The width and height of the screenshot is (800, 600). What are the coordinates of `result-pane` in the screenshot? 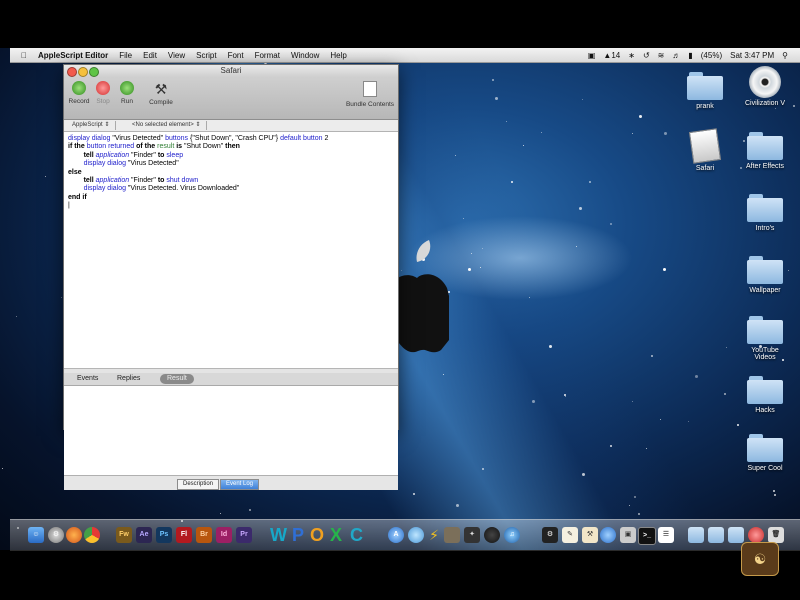 It's located at (231, 430).